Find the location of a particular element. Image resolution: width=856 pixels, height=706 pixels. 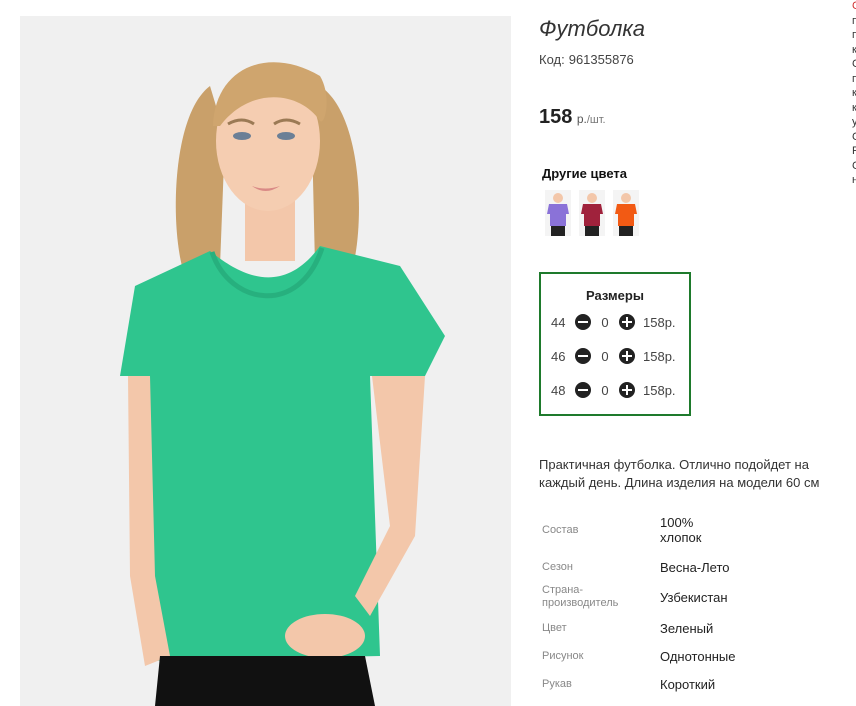

other-colors-heading: Другие цвета is located at coordinates (584, 173).